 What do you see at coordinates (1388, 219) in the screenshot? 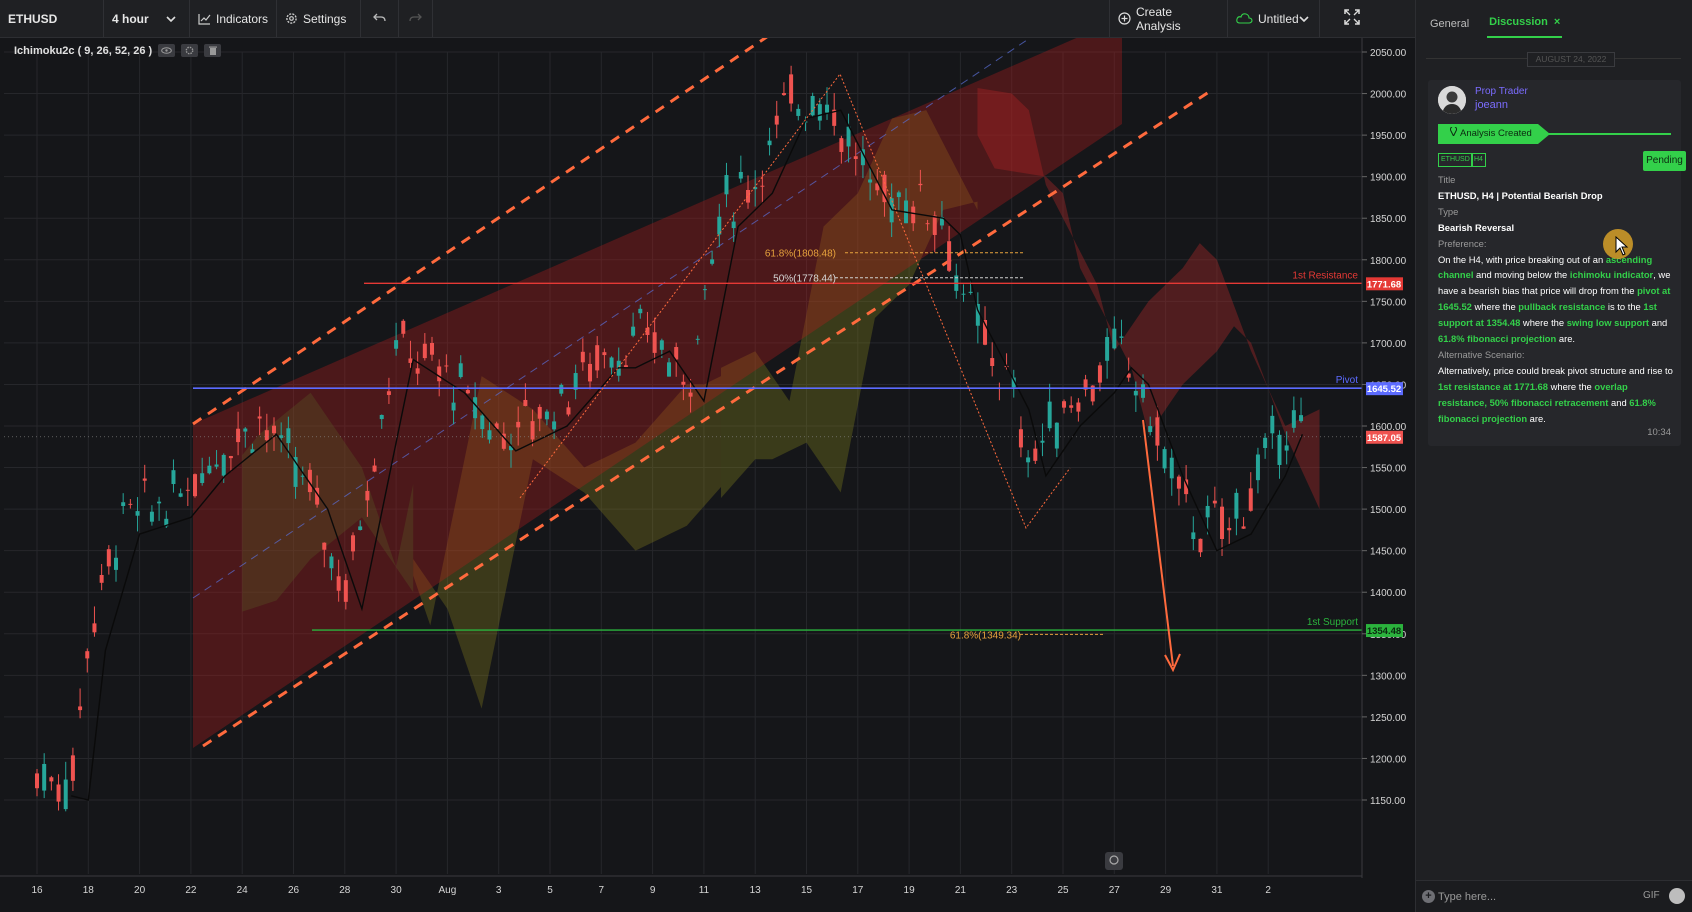
I see `price-tick-label: 1850.00` at bounding box center [1388, 219].